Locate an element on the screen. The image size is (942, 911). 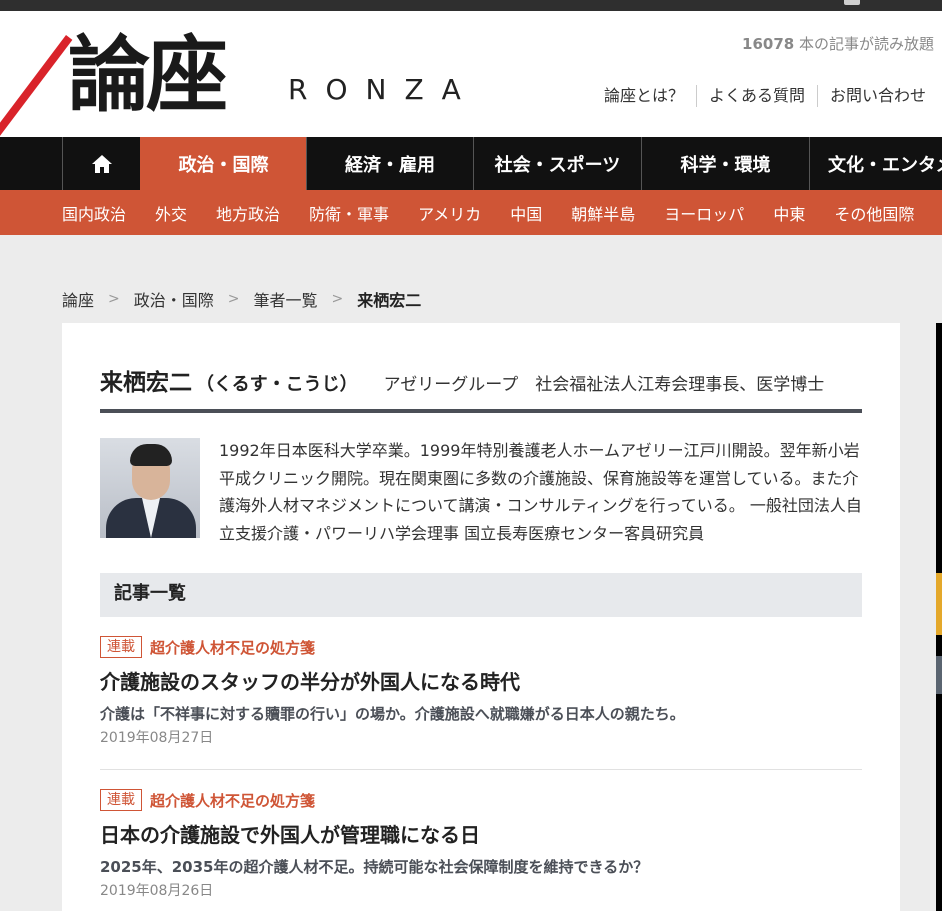
read-count-text: 16078 本の記事が読み放題 is located at coordinates (838, 43).